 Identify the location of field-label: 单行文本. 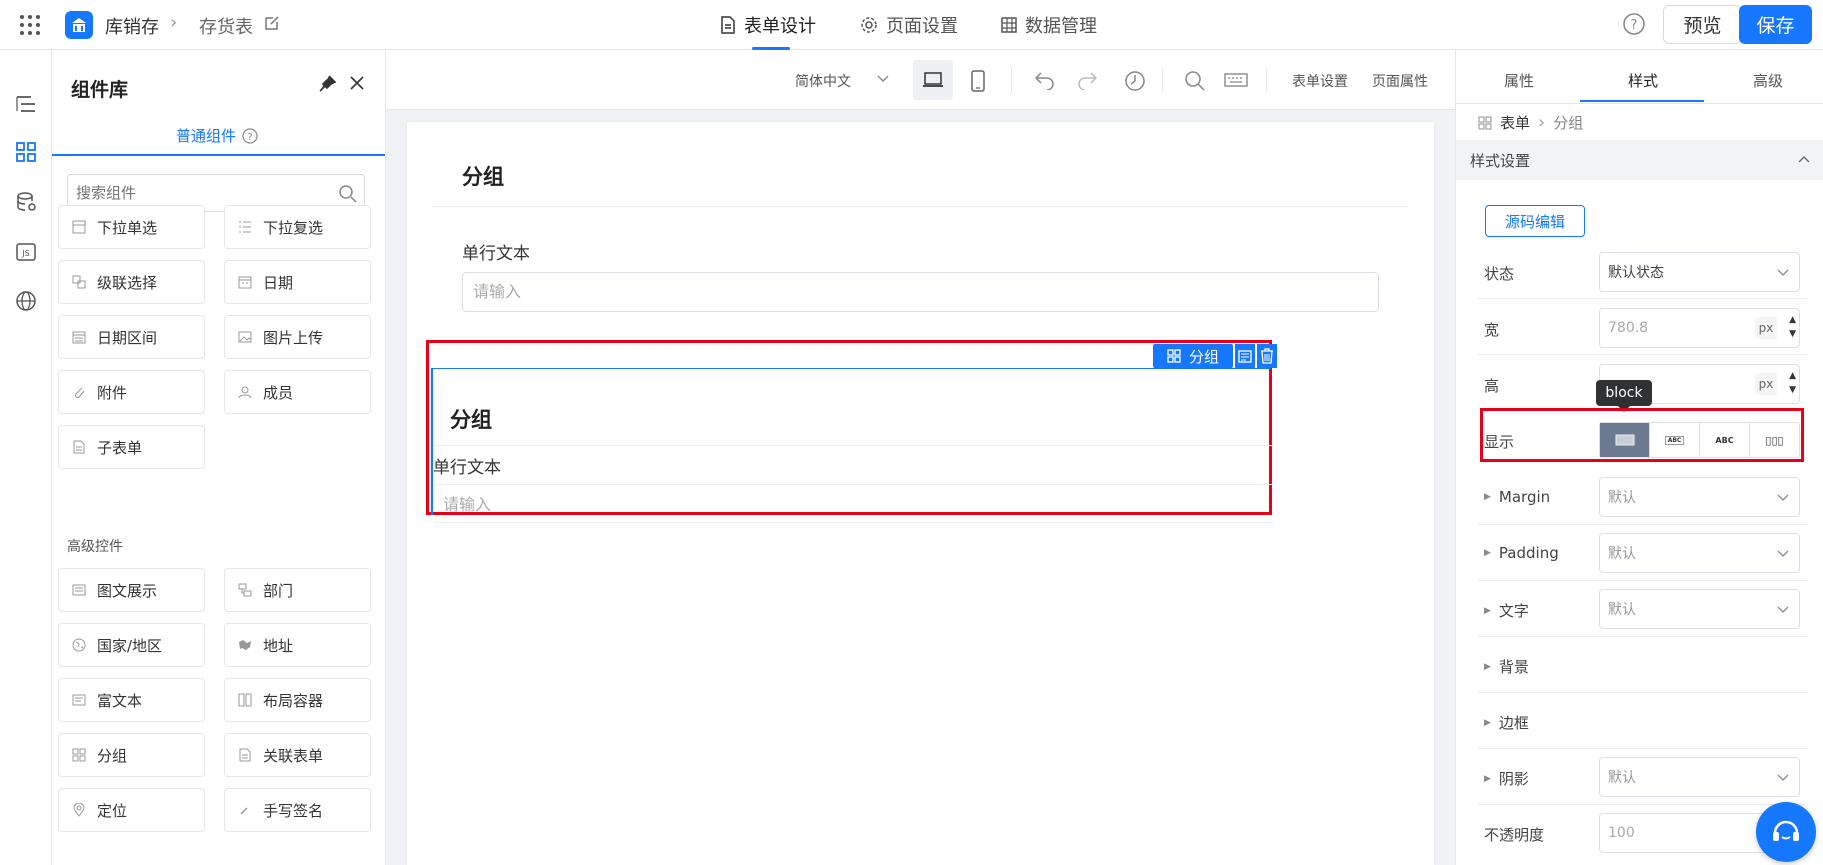
(496, 251).